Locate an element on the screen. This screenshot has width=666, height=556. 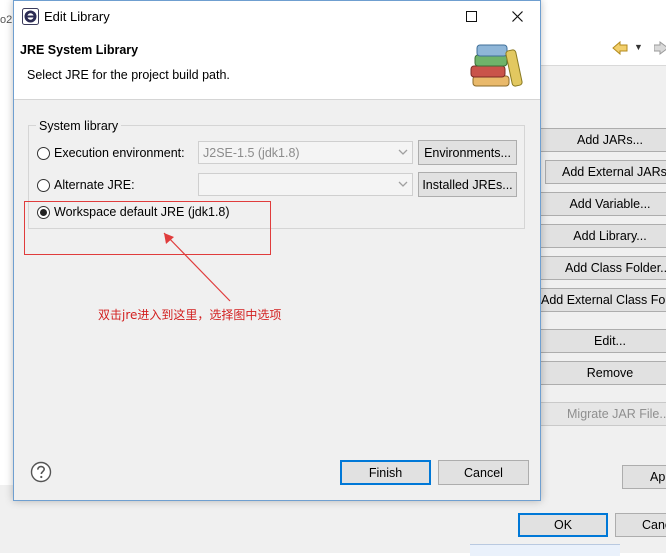
maximize-icon is located at coordinates (471, 16).